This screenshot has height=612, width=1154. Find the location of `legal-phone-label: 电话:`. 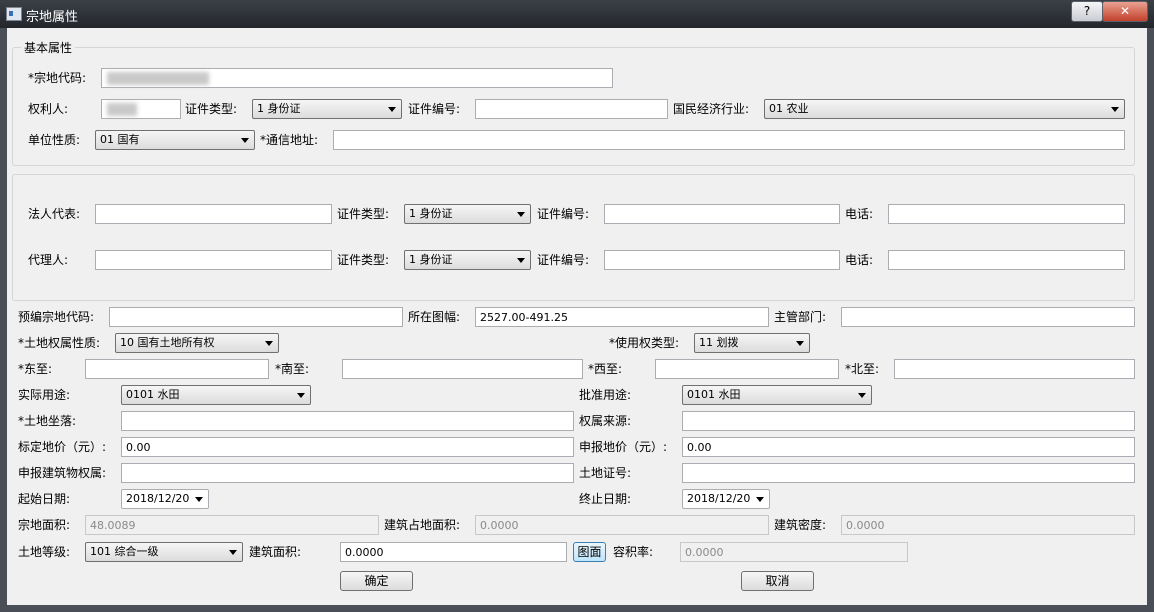

legal-phone-label: 电话: is located at coordinates (859, 214).